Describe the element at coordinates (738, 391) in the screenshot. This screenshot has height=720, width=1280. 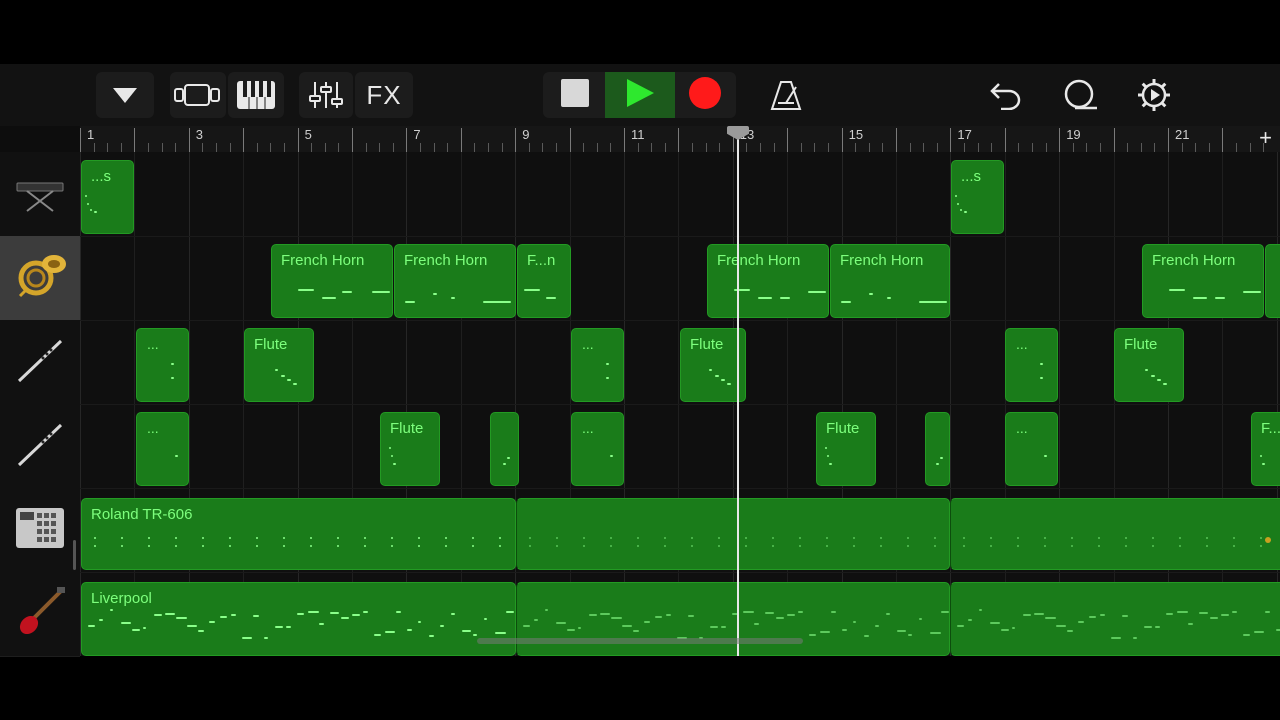
I see `playhead` at that location.